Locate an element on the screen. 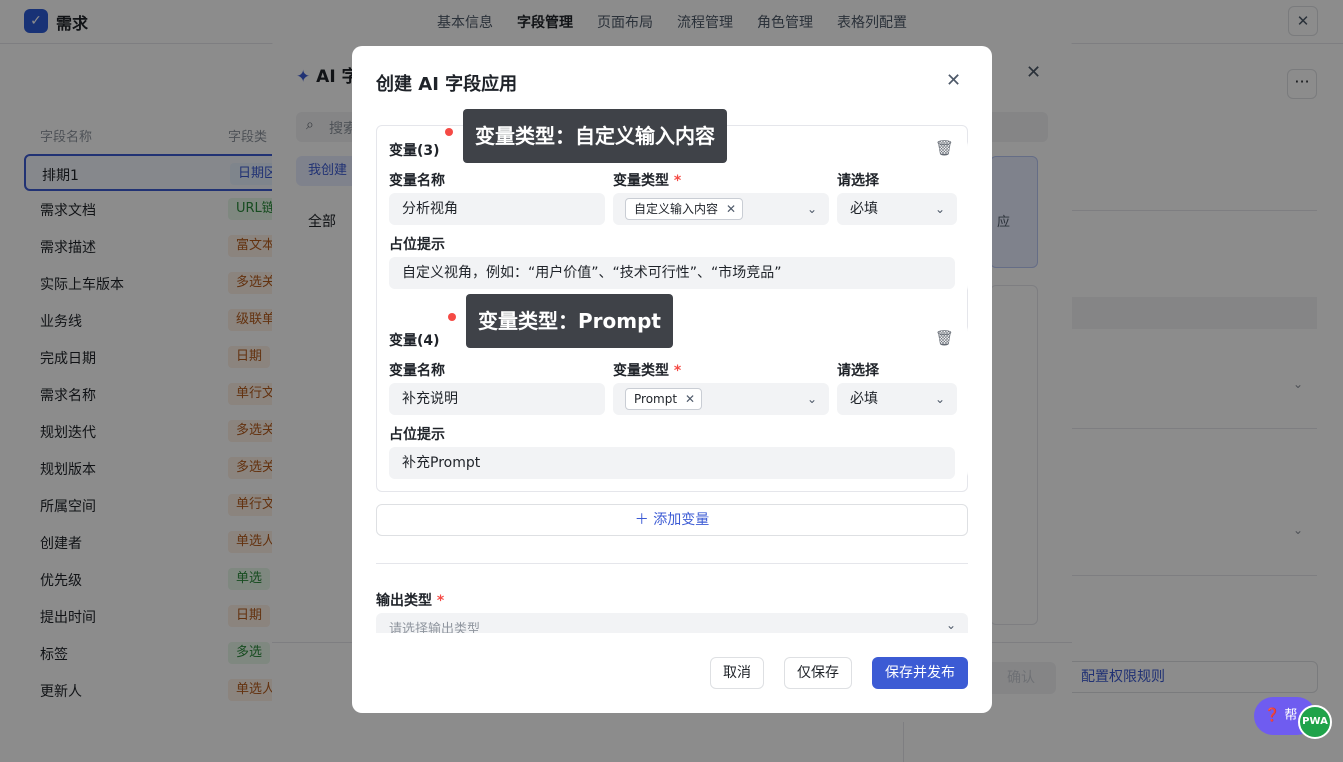 This screenshot has width=1343, height=762. variable-title: 变量(4) is located at coordinates (414, 341).